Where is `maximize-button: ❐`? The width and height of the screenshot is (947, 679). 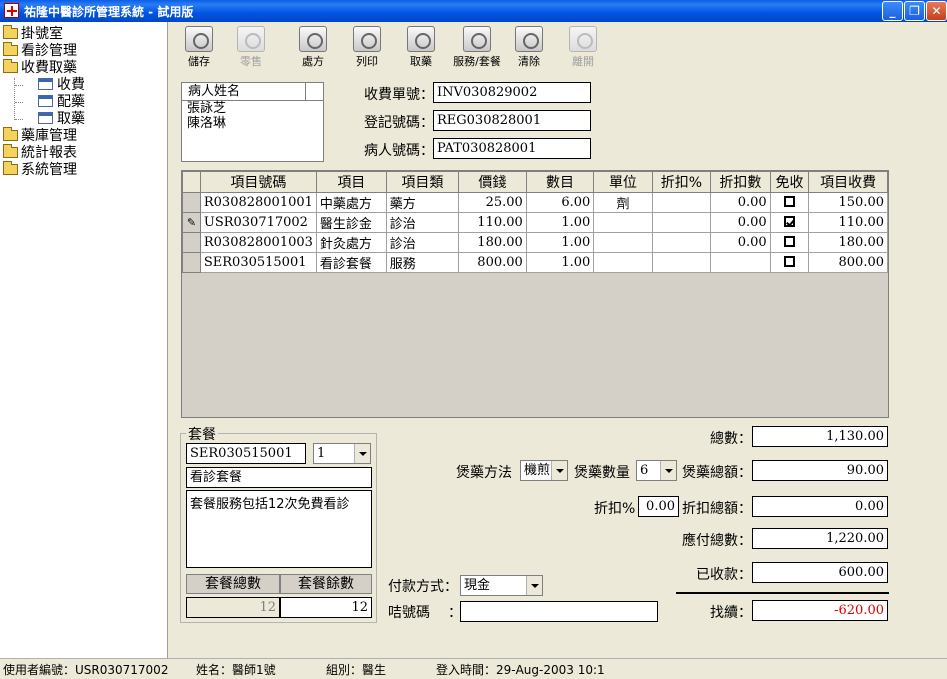 maximize-button: ❐ is located at coordinates (914, 11).